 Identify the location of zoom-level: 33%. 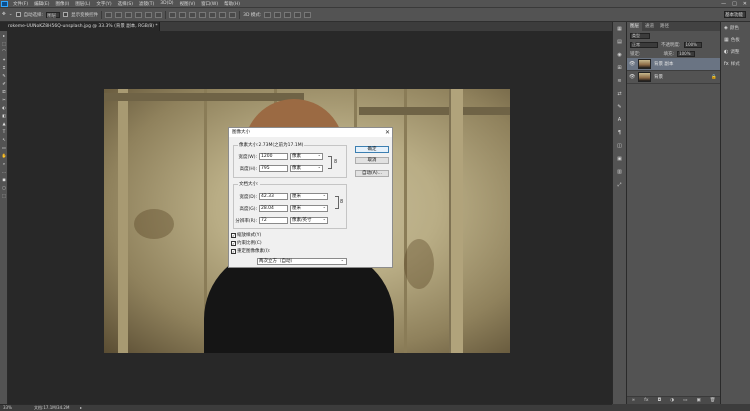
(7, 408).